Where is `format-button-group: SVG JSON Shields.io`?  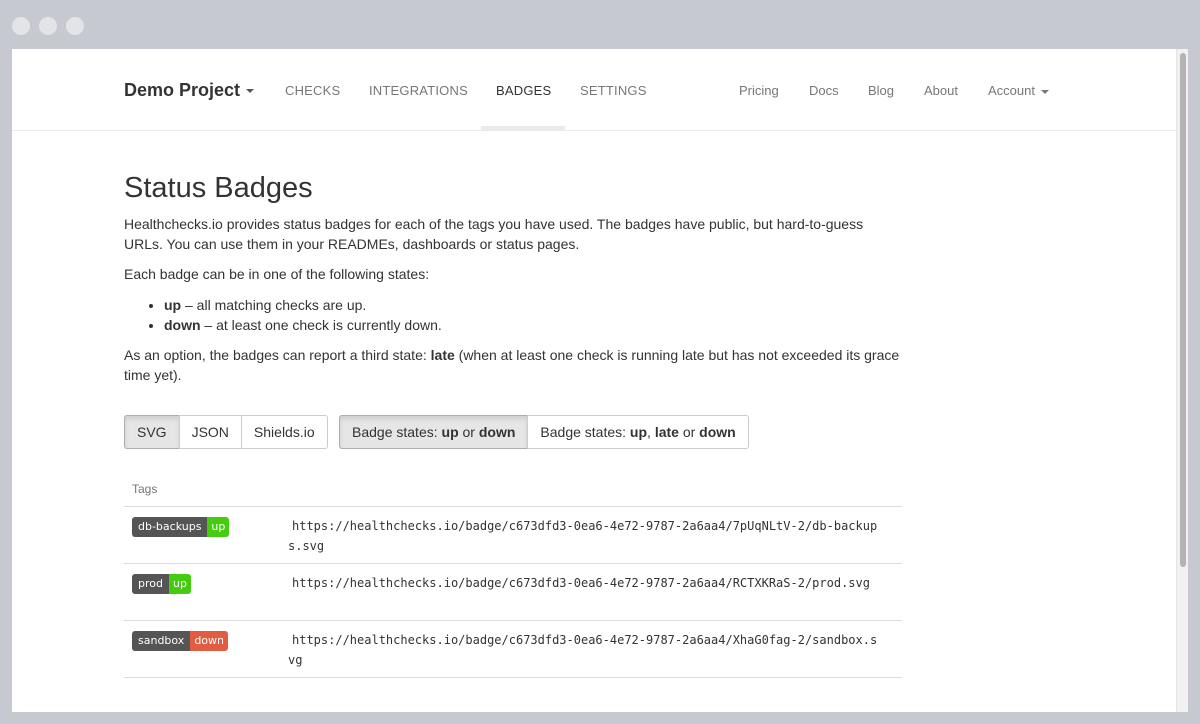 format-button-group: SVG JSON Shields.io is located at coordinates (226, 432).